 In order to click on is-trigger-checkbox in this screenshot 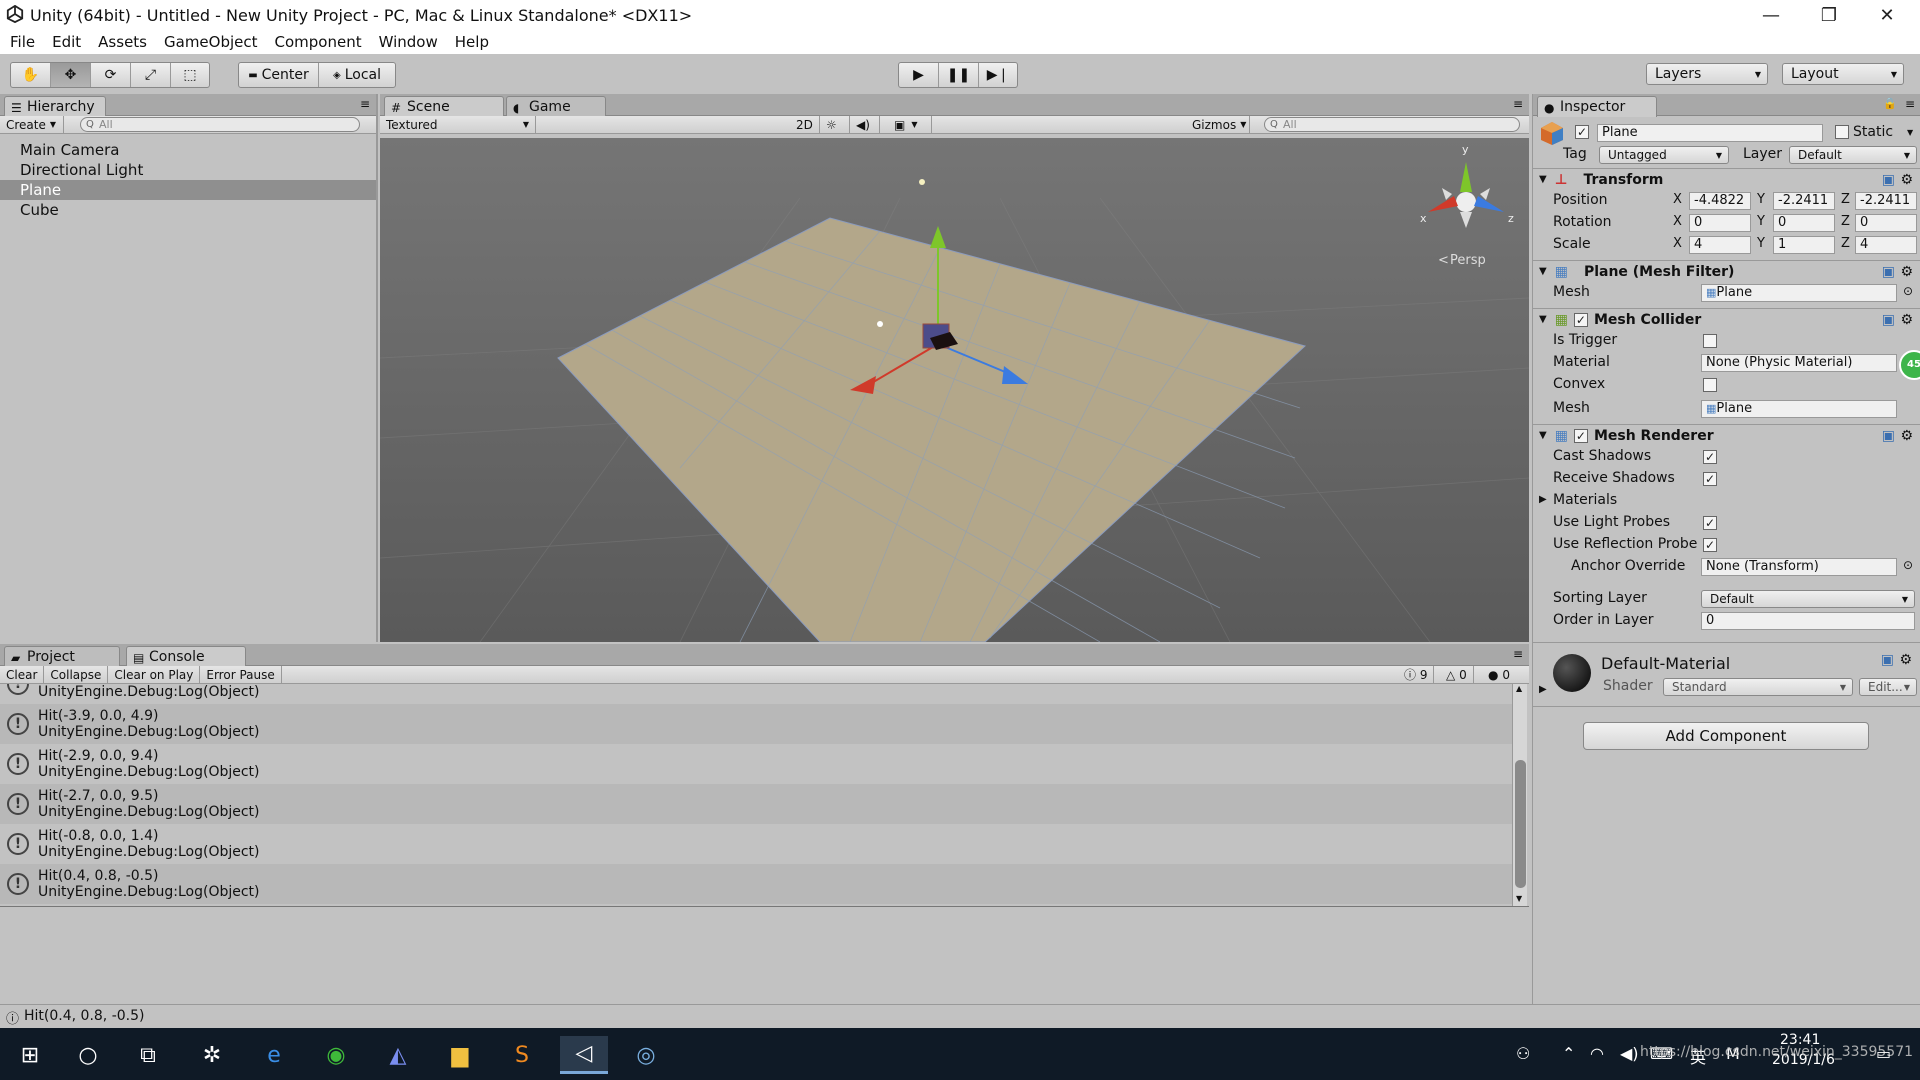, I will do `click(1710, 341)`.